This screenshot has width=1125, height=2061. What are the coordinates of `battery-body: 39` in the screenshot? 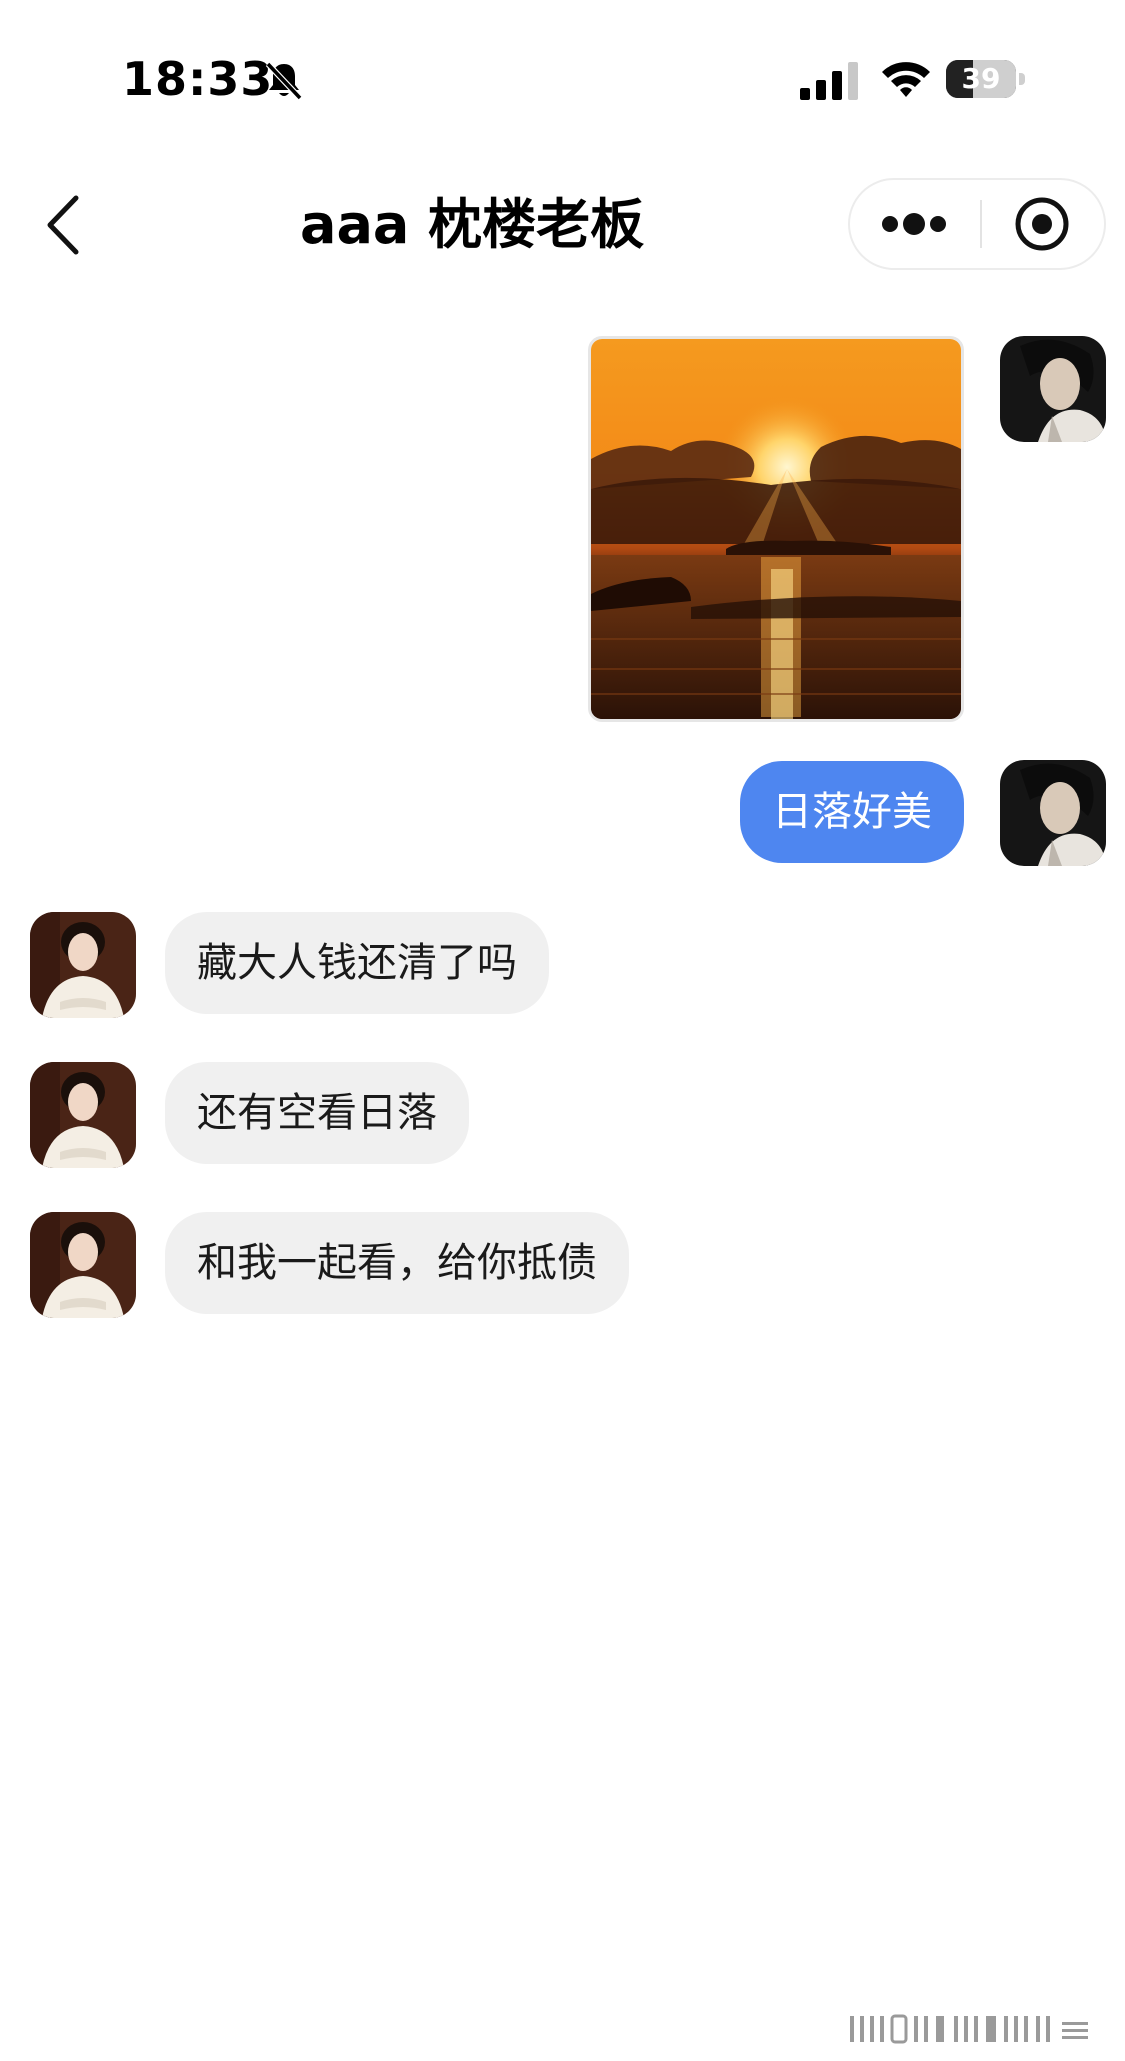 It's located at (981, 79).